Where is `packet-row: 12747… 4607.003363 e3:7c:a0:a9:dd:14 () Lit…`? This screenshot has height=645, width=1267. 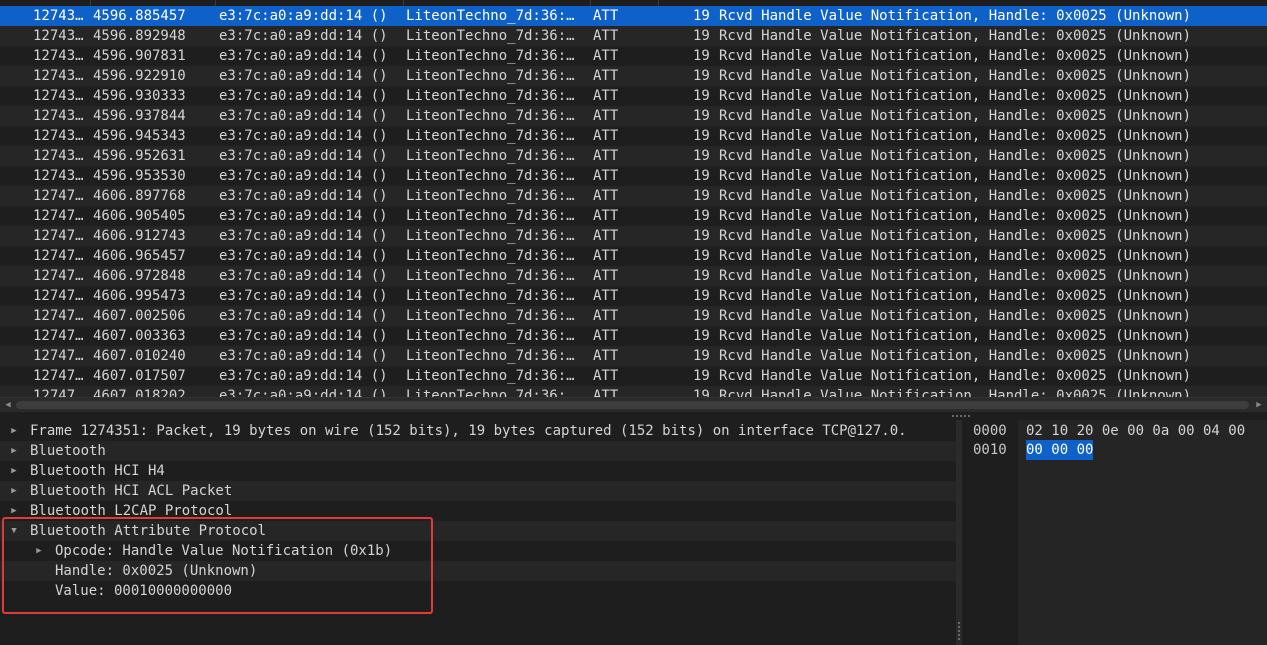
packet-row: 12747… 4607.003363 e3:7c:a0:a9:dd:14 () Lit… is located at coordinates (633, 336).